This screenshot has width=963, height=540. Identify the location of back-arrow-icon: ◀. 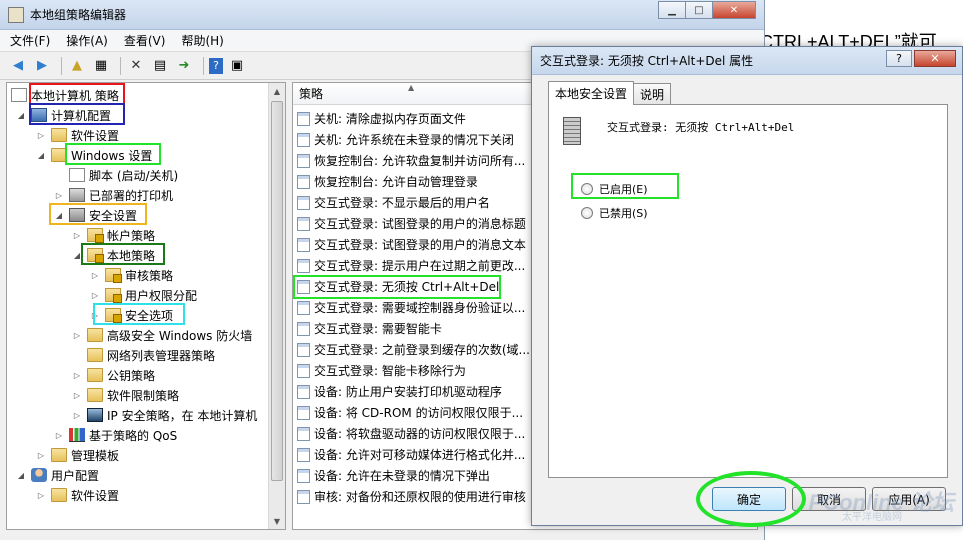
(18, 66).